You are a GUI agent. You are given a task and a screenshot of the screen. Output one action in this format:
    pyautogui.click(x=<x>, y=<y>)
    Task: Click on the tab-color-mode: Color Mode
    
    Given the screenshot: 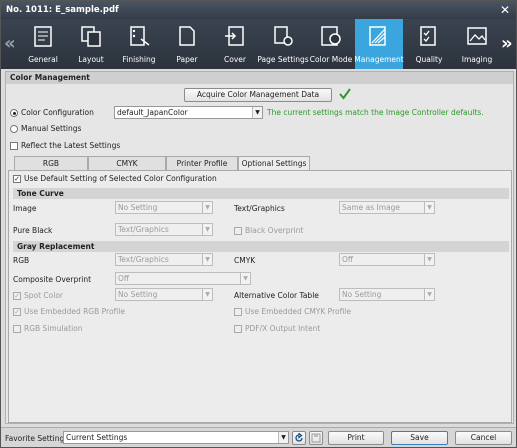 What is the action you would take?
    pyautogui.click(x=331, y=44)
    